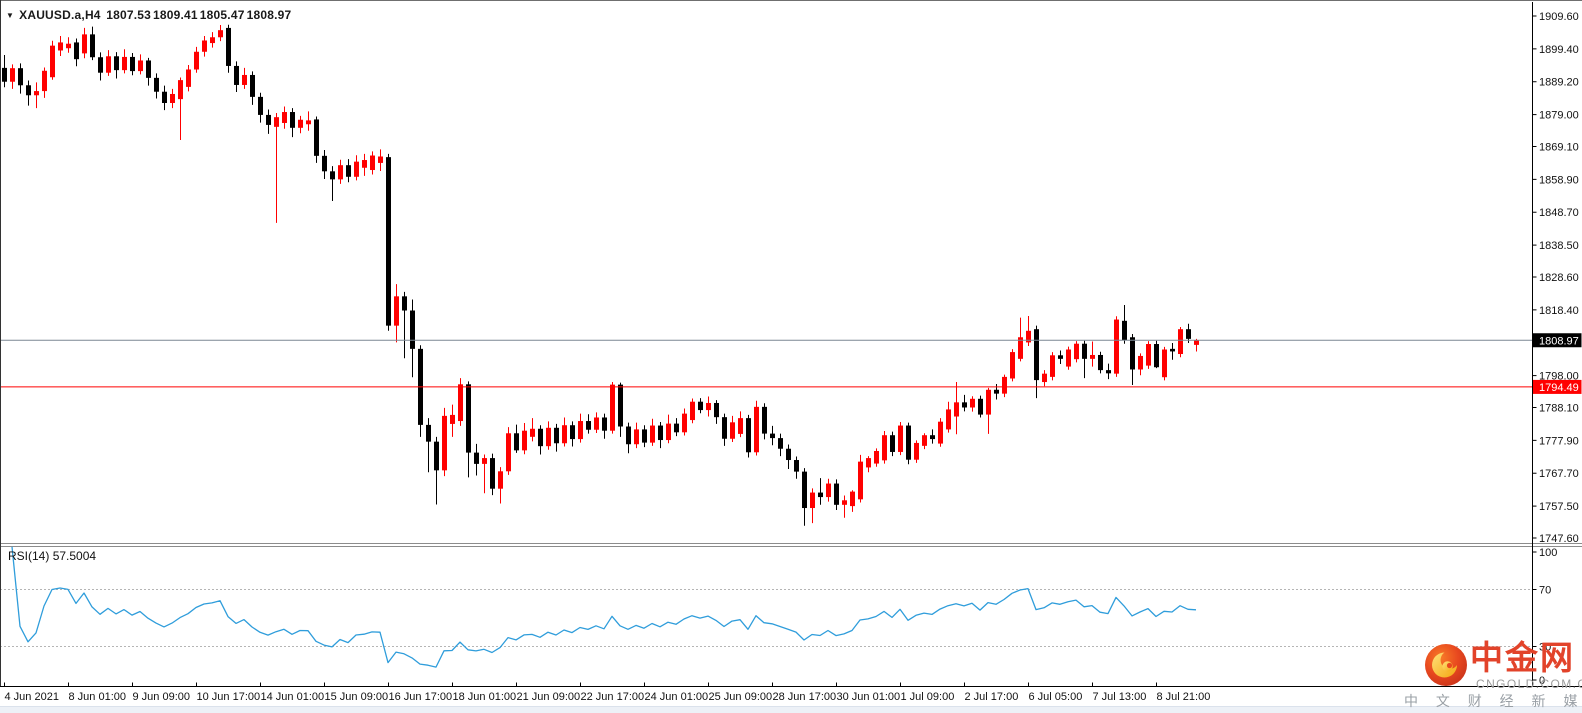 The height and width of the screenshot is (713, 1582). What do you see at coordinates (421, 697) in the screenshot?
I see `svg-text: 16 Jun 17:00` at bounding box center [421, 697].